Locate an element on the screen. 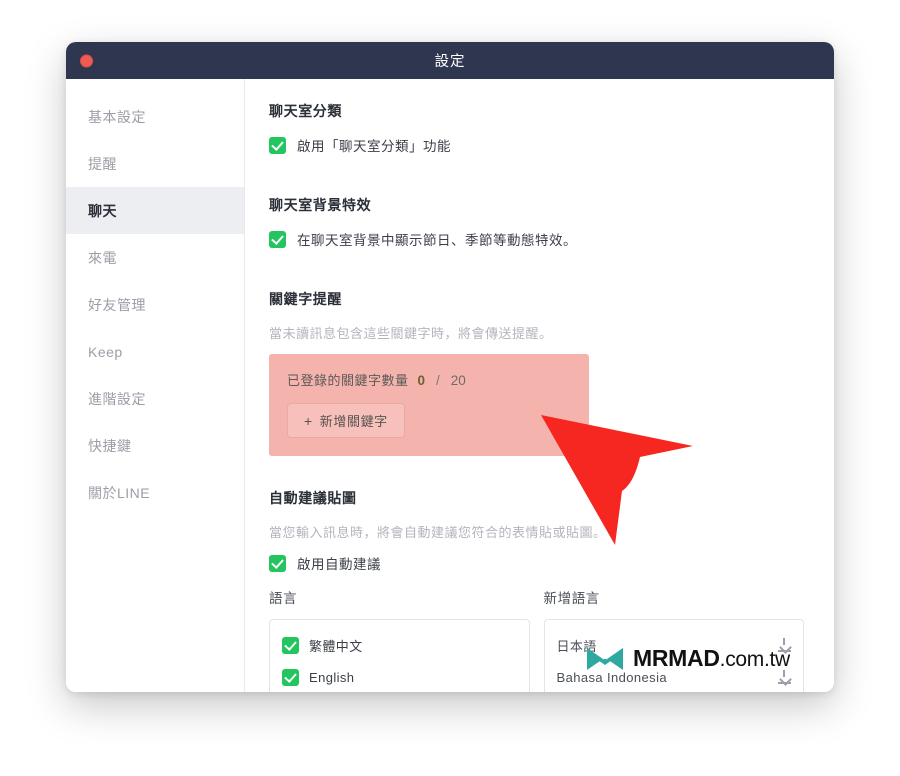  window-titlebar: 設定 is located at coordinates (450, 60).